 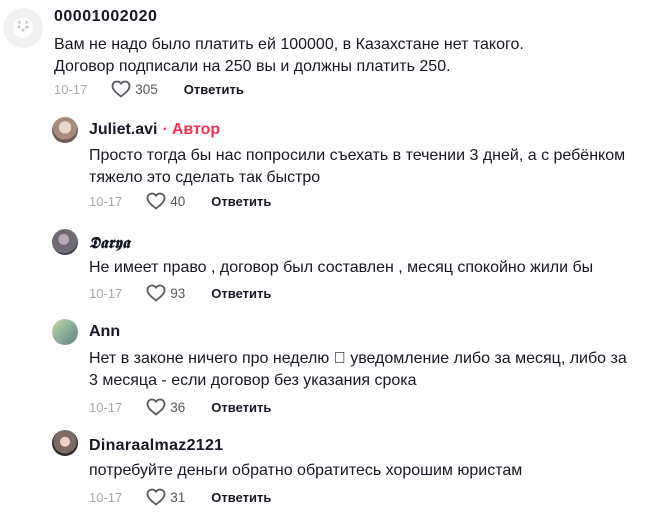 I want to click on avatar-default, so click(x=23, y=28).